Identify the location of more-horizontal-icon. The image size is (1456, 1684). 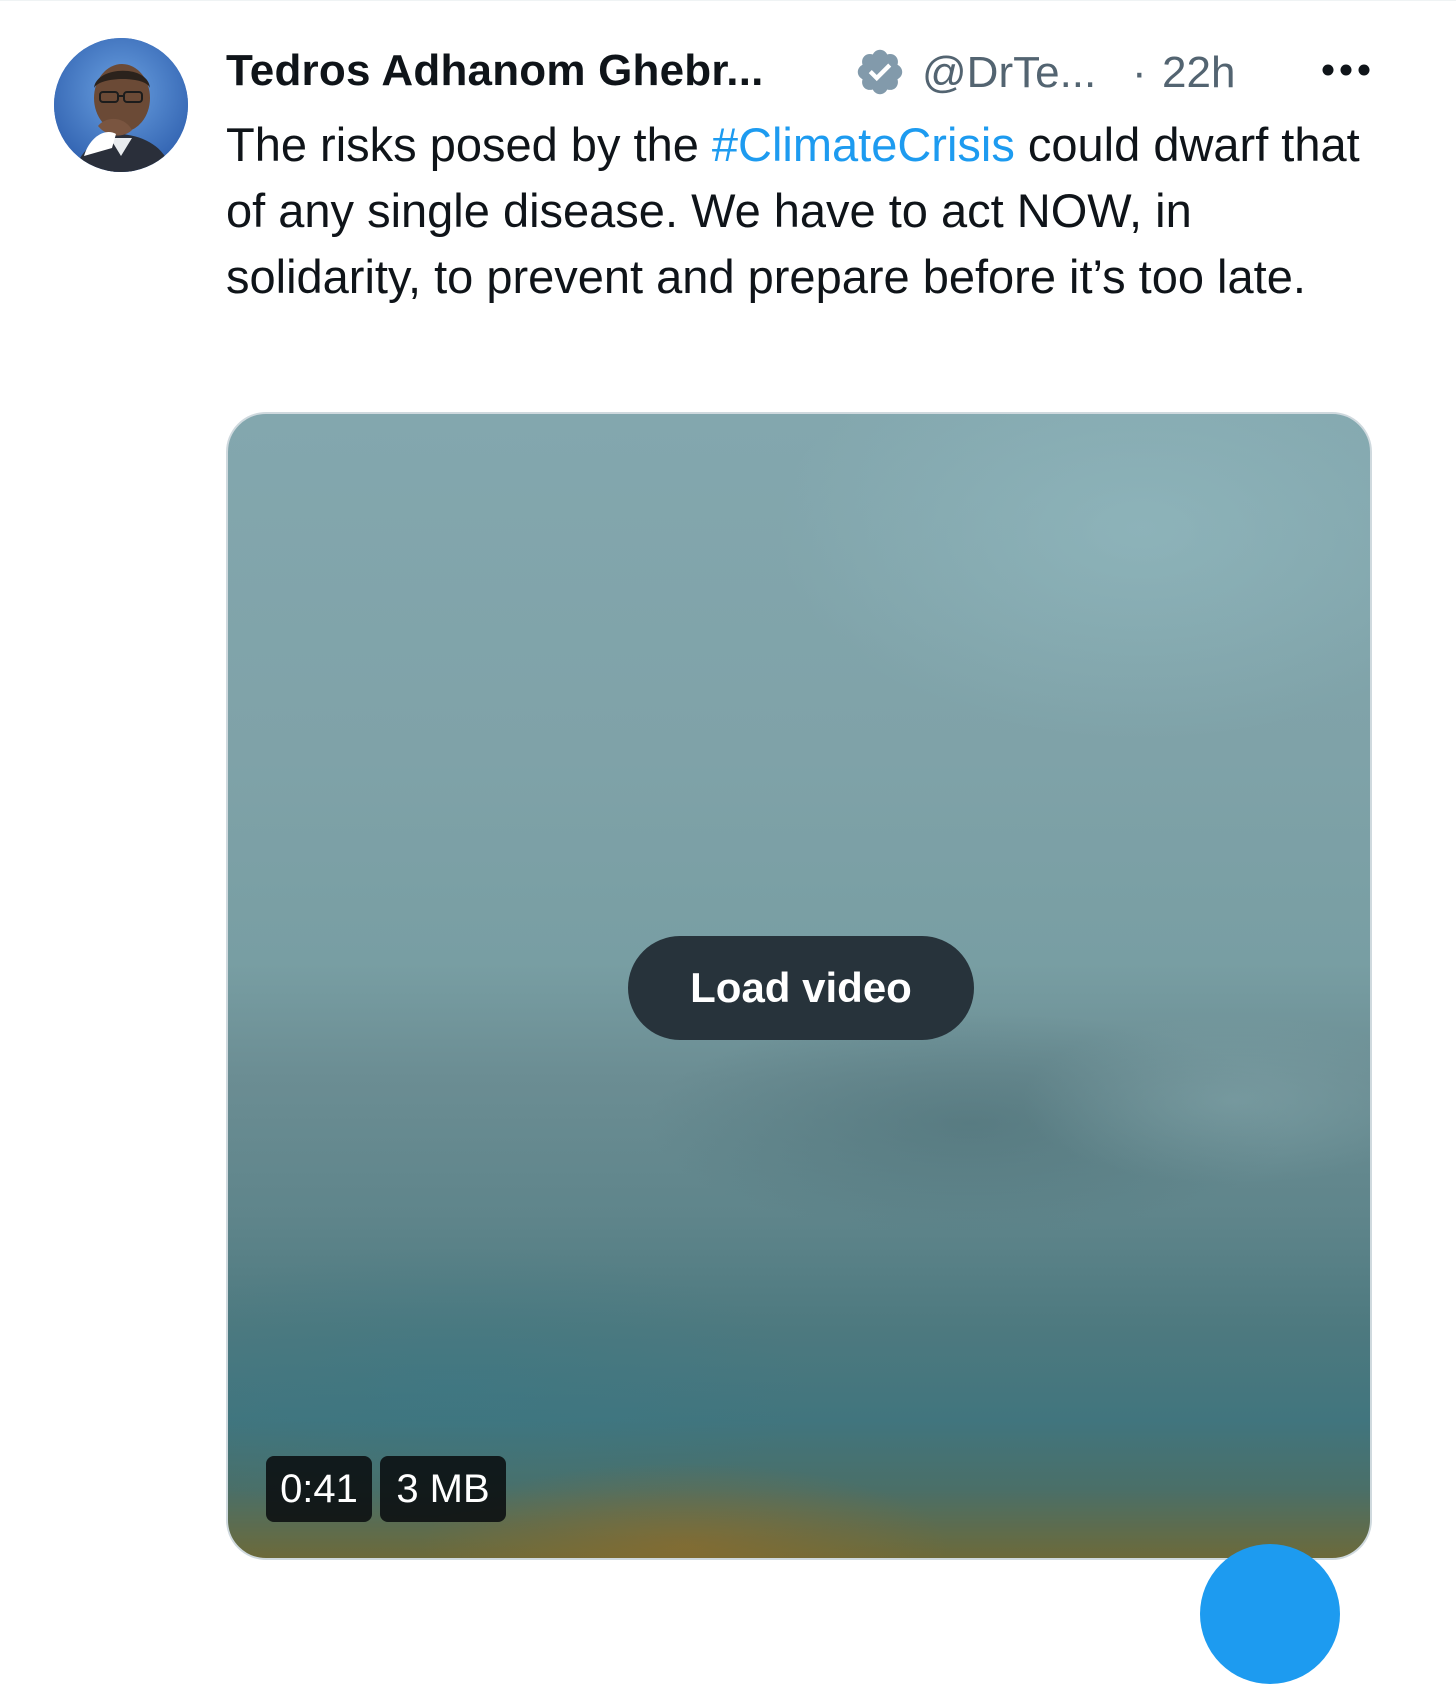
(1346, 70).